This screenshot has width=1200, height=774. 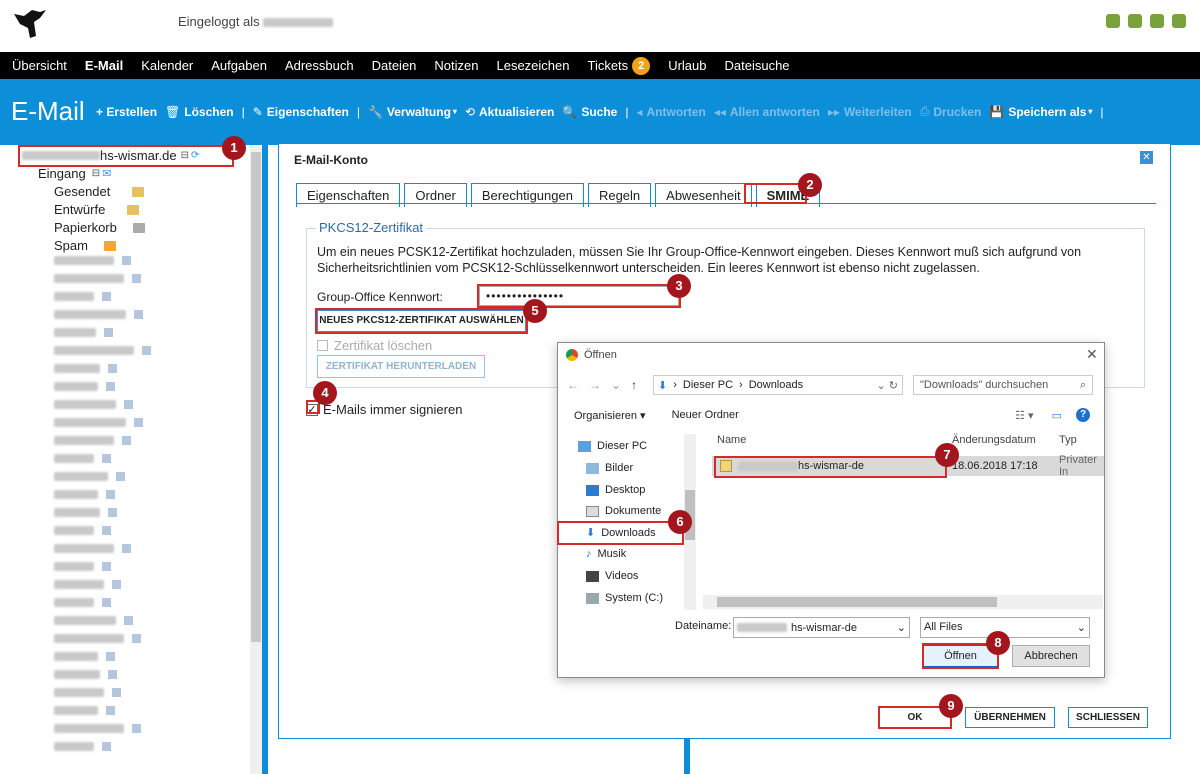 What do you see at coordinates (609, 468) in the screenshot?
I see `nav-item-pictures: Bilder` at bounding box center [609, 468].